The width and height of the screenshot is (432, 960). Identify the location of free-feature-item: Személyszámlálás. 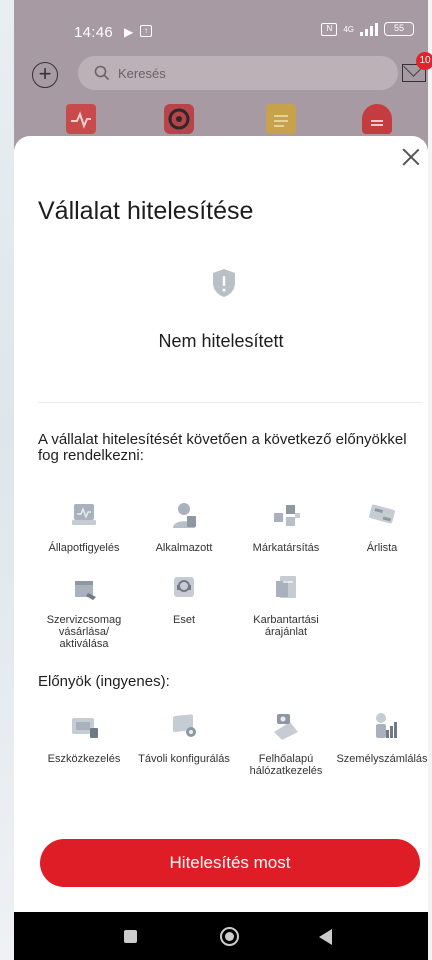
(382, 738).